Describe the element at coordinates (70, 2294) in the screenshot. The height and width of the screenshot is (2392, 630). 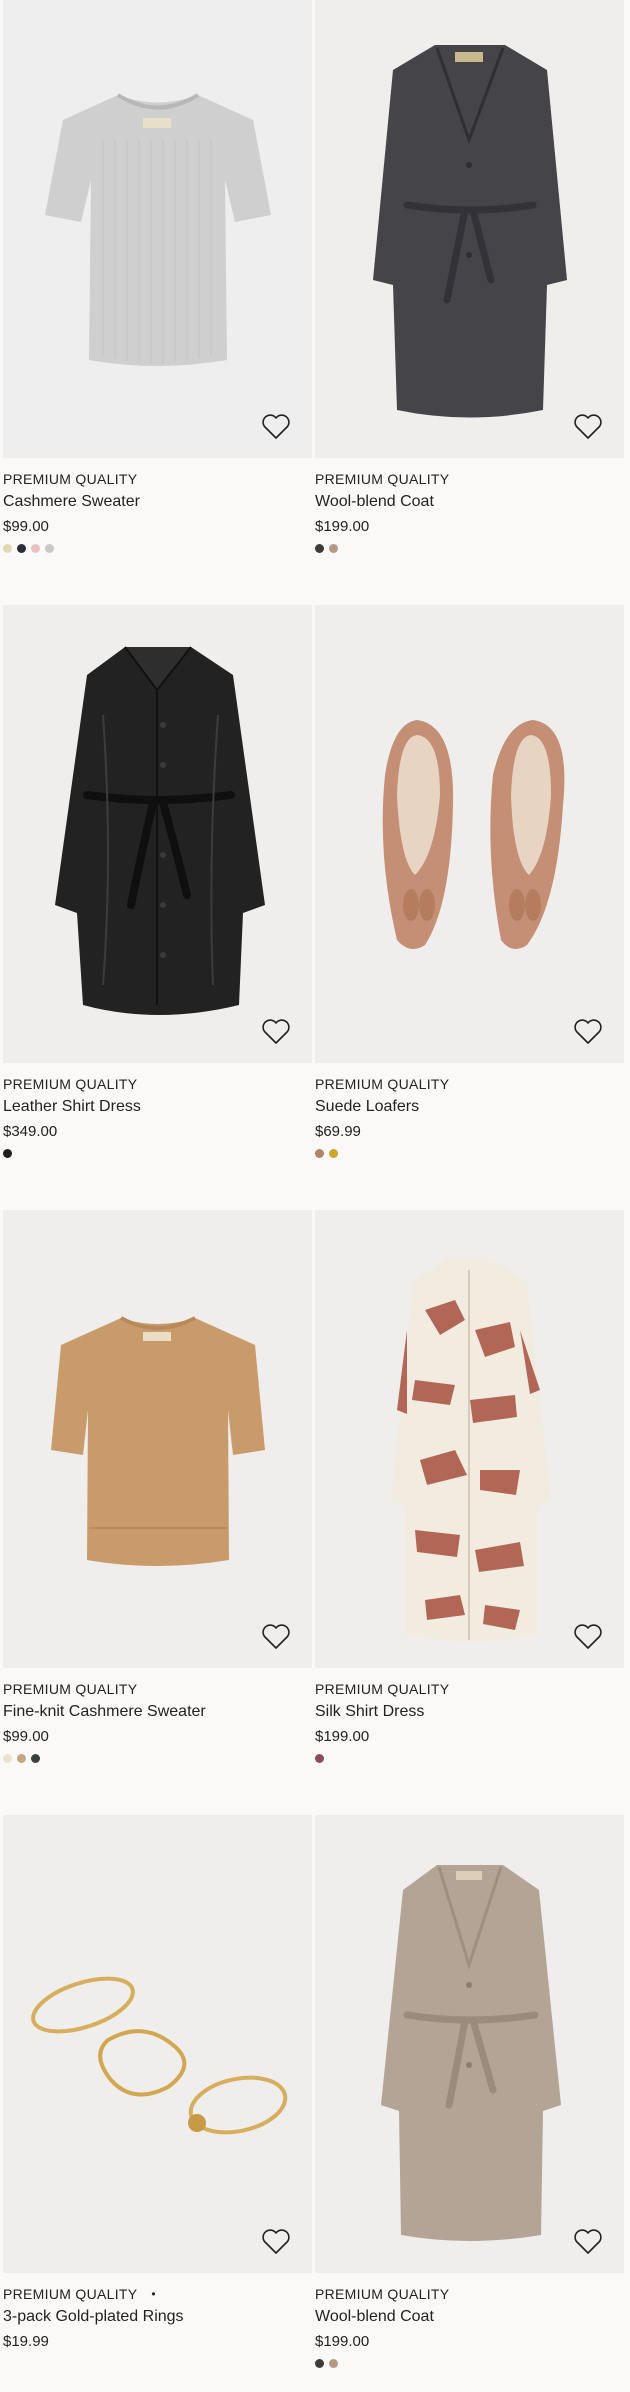
I see `quality-tag-text: PREMIUM QUALITY` at that location.